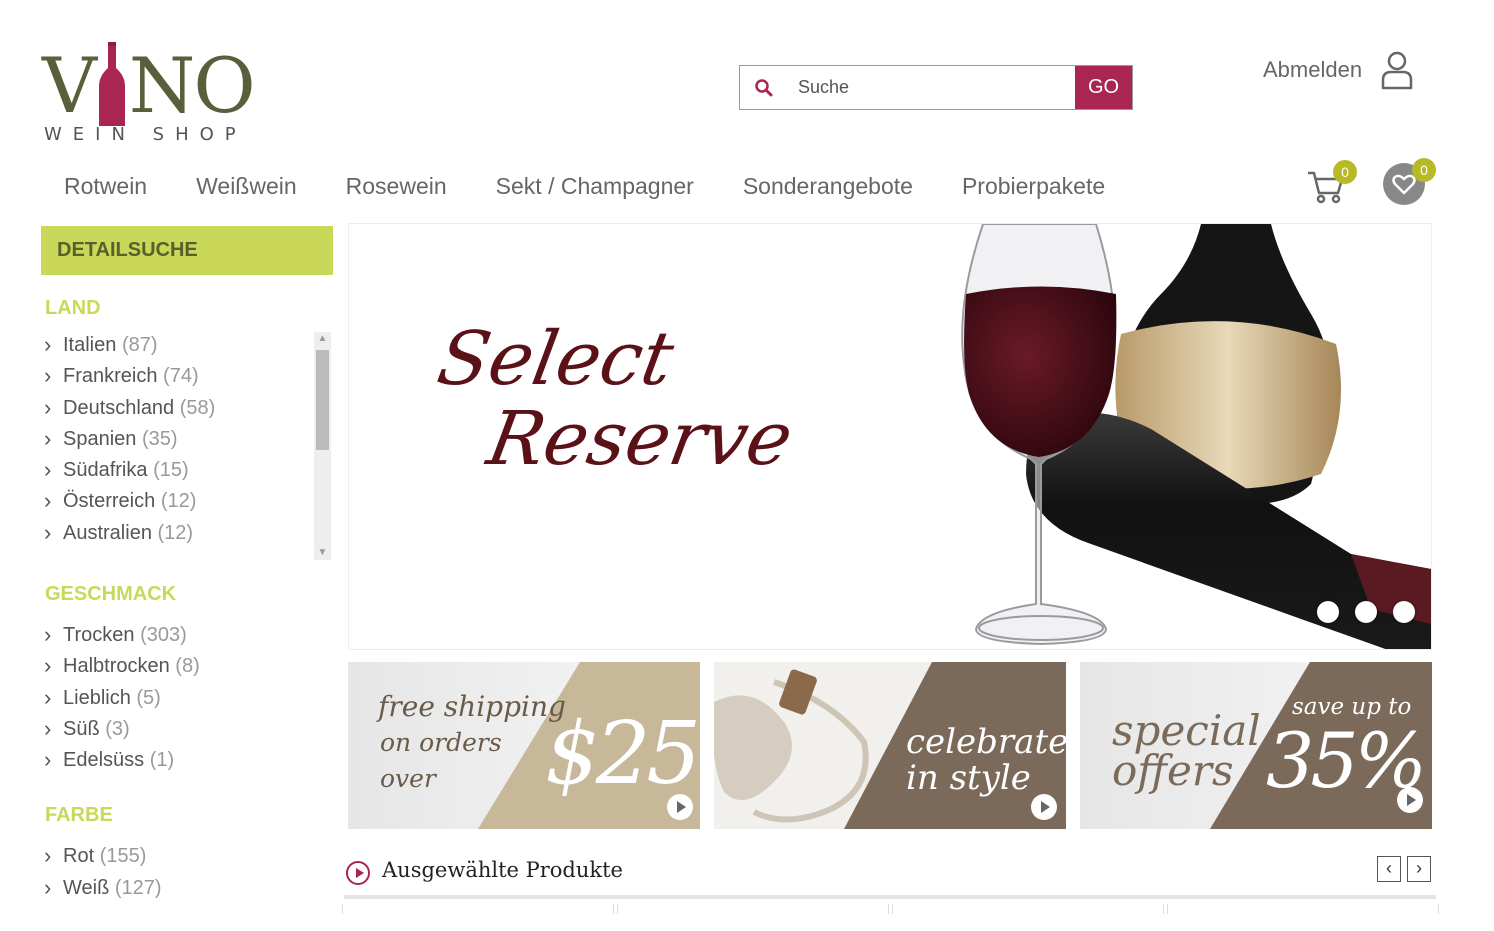 This screenshot has height=931, width=1494. Describe the element at coordinates (931, 87) in the screenshot. I see `search-input` at that location.